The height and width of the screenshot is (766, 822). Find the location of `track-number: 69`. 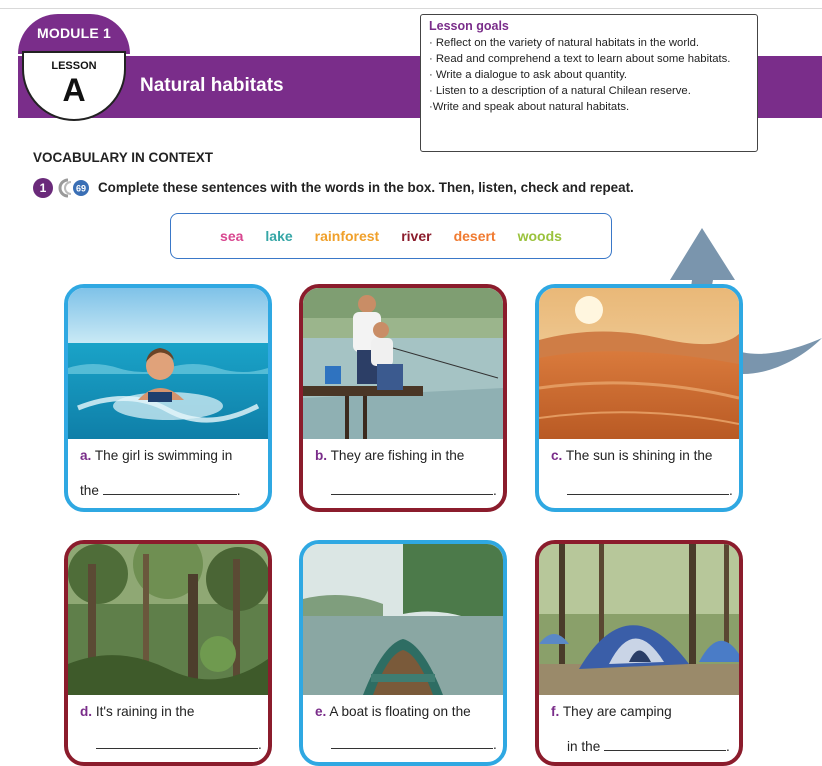

track-number: 69 is located at coordinates (81, 189).